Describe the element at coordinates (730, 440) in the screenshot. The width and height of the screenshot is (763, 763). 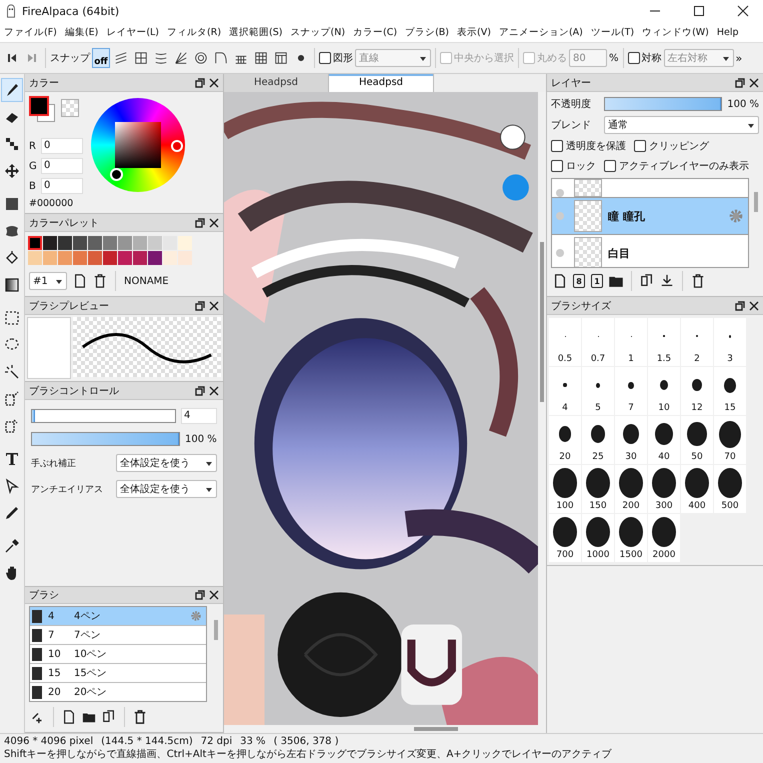
I see `brush-size-cell: 70` at that location.